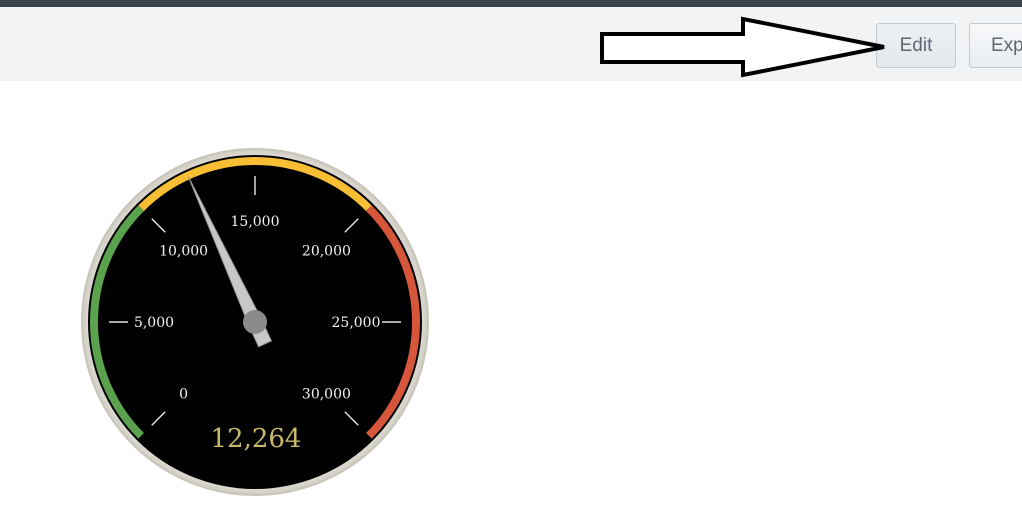  I want to click on gauge-tick-label: 15,000, so click(255, 222).